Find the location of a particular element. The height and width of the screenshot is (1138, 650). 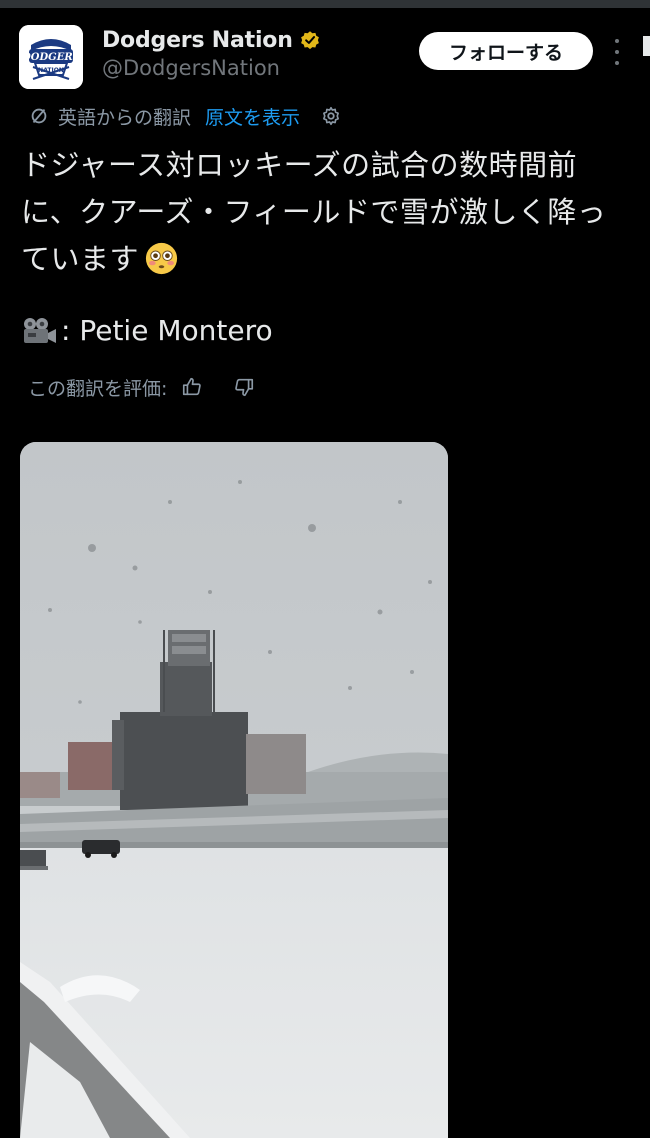

tweet-text-line-2: に、クアーズ・フィールドで雪が激しく降っ is located at coordinates (314, 212).